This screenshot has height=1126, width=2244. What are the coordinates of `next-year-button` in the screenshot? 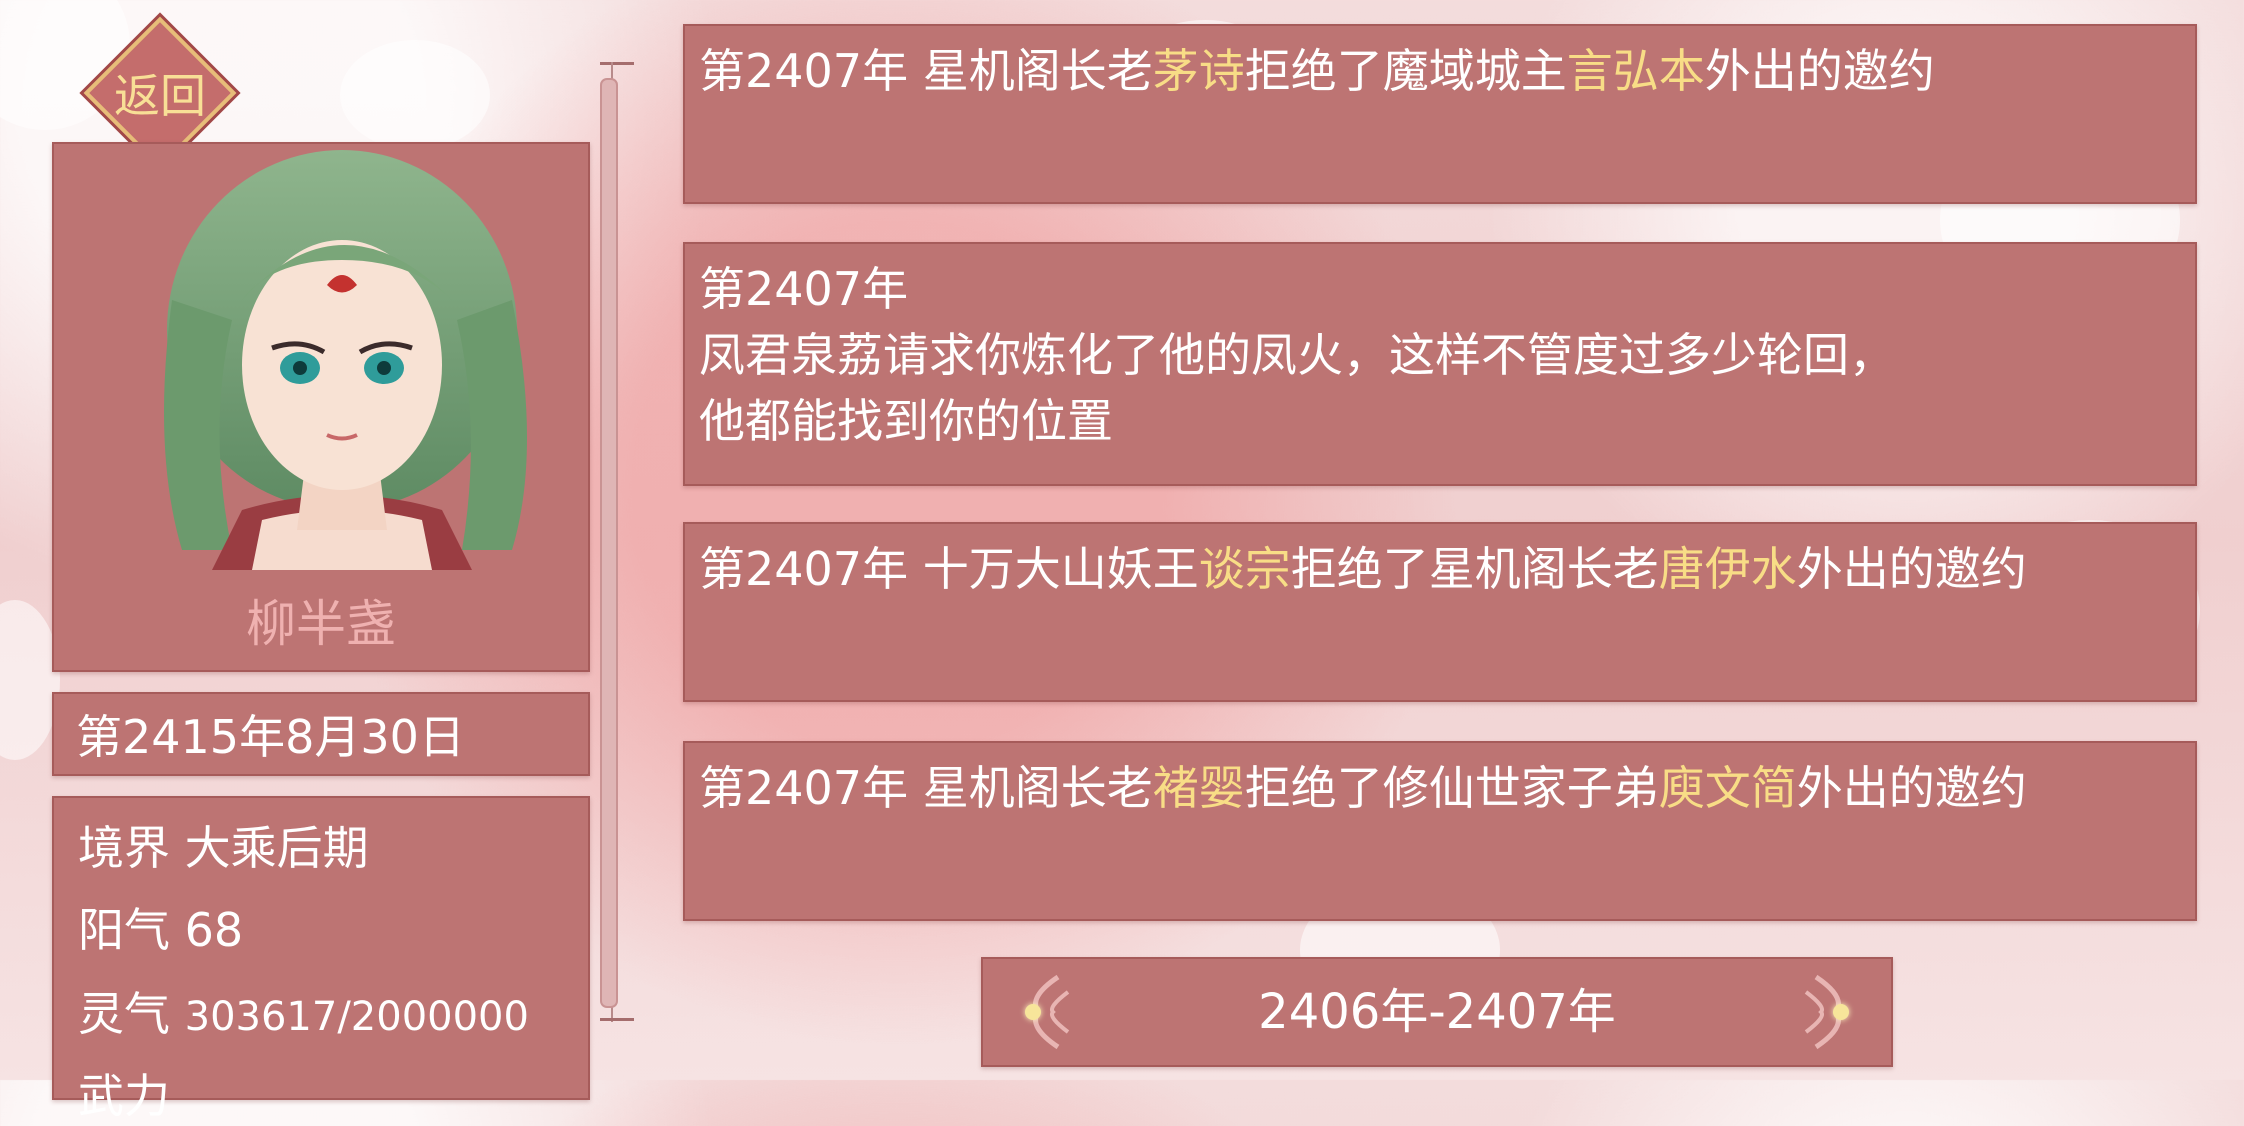 It's located at (1831, 1012).